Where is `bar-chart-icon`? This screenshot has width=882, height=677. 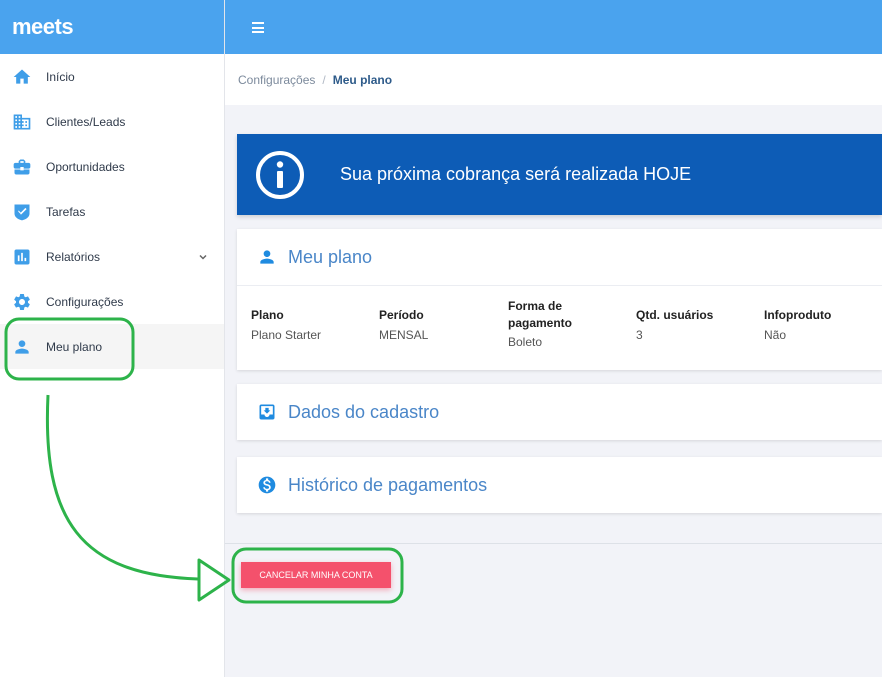 bar-chart-icon is located at coordinates (22, 257).